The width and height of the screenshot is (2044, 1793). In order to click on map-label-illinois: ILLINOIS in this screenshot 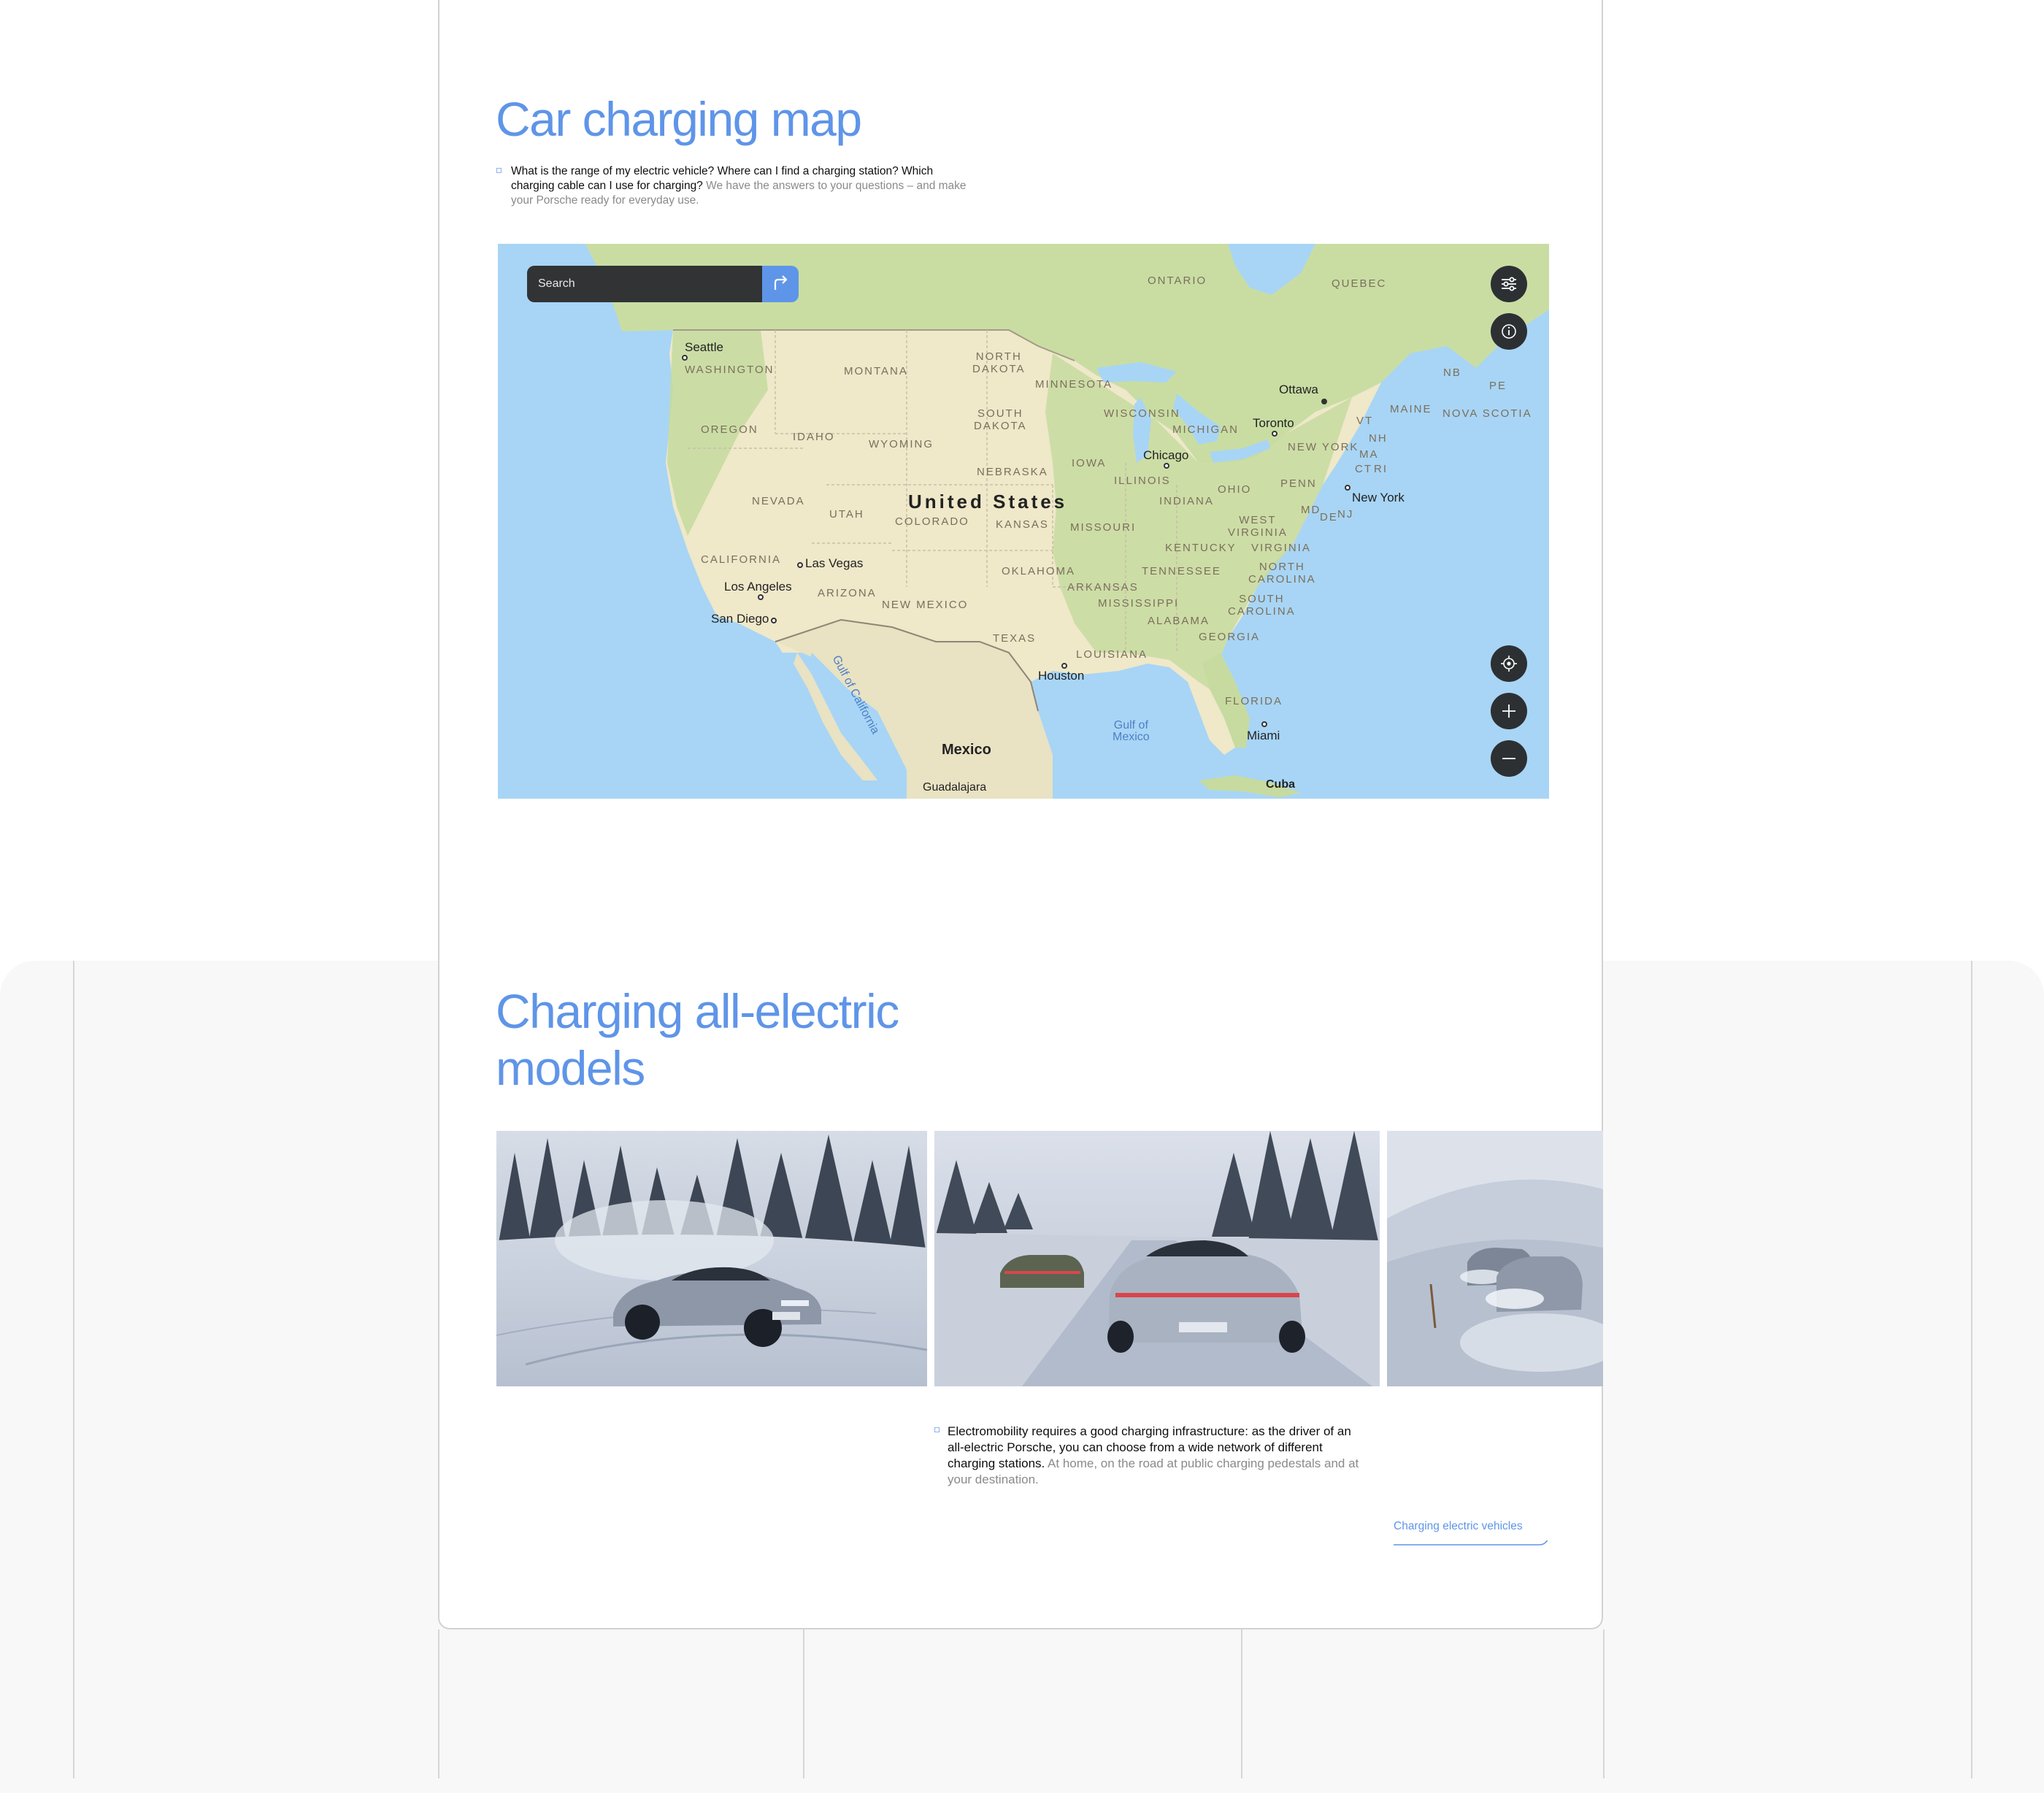, I will do `click(1142, 481)`.